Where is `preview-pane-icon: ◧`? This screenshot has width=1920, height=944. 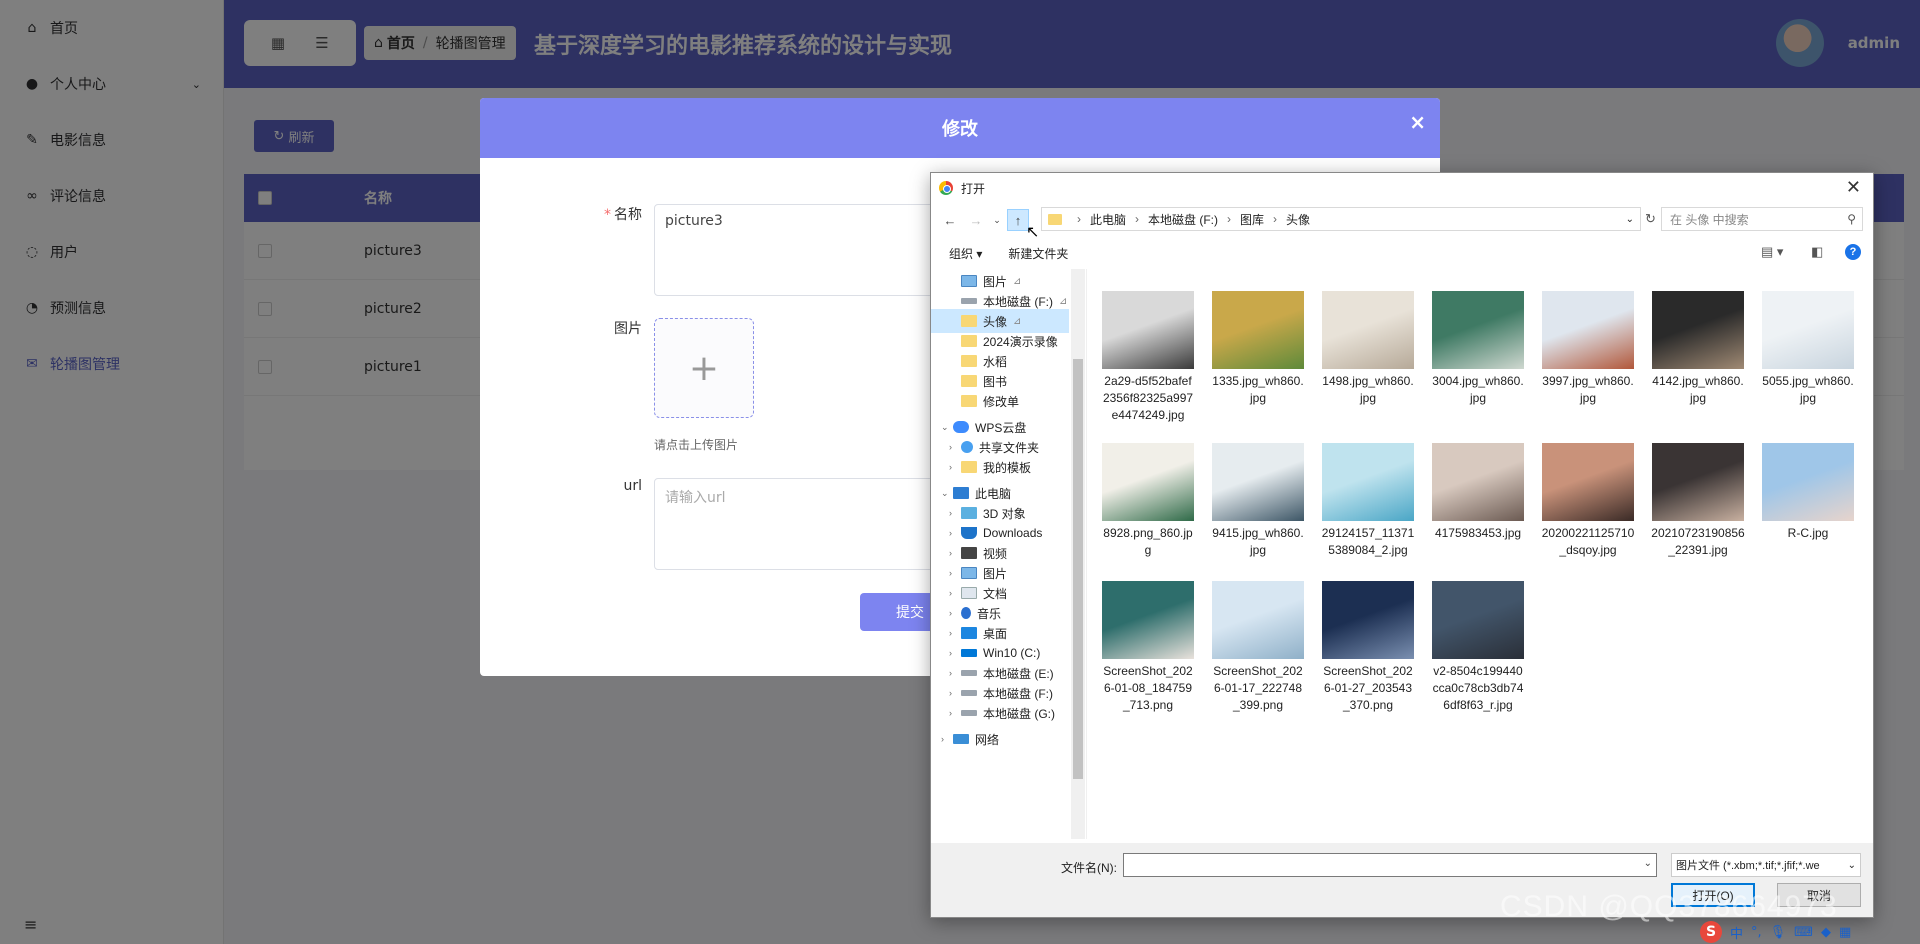
preview-pane-icon: ◧ is located at coordinates (1817, 252).